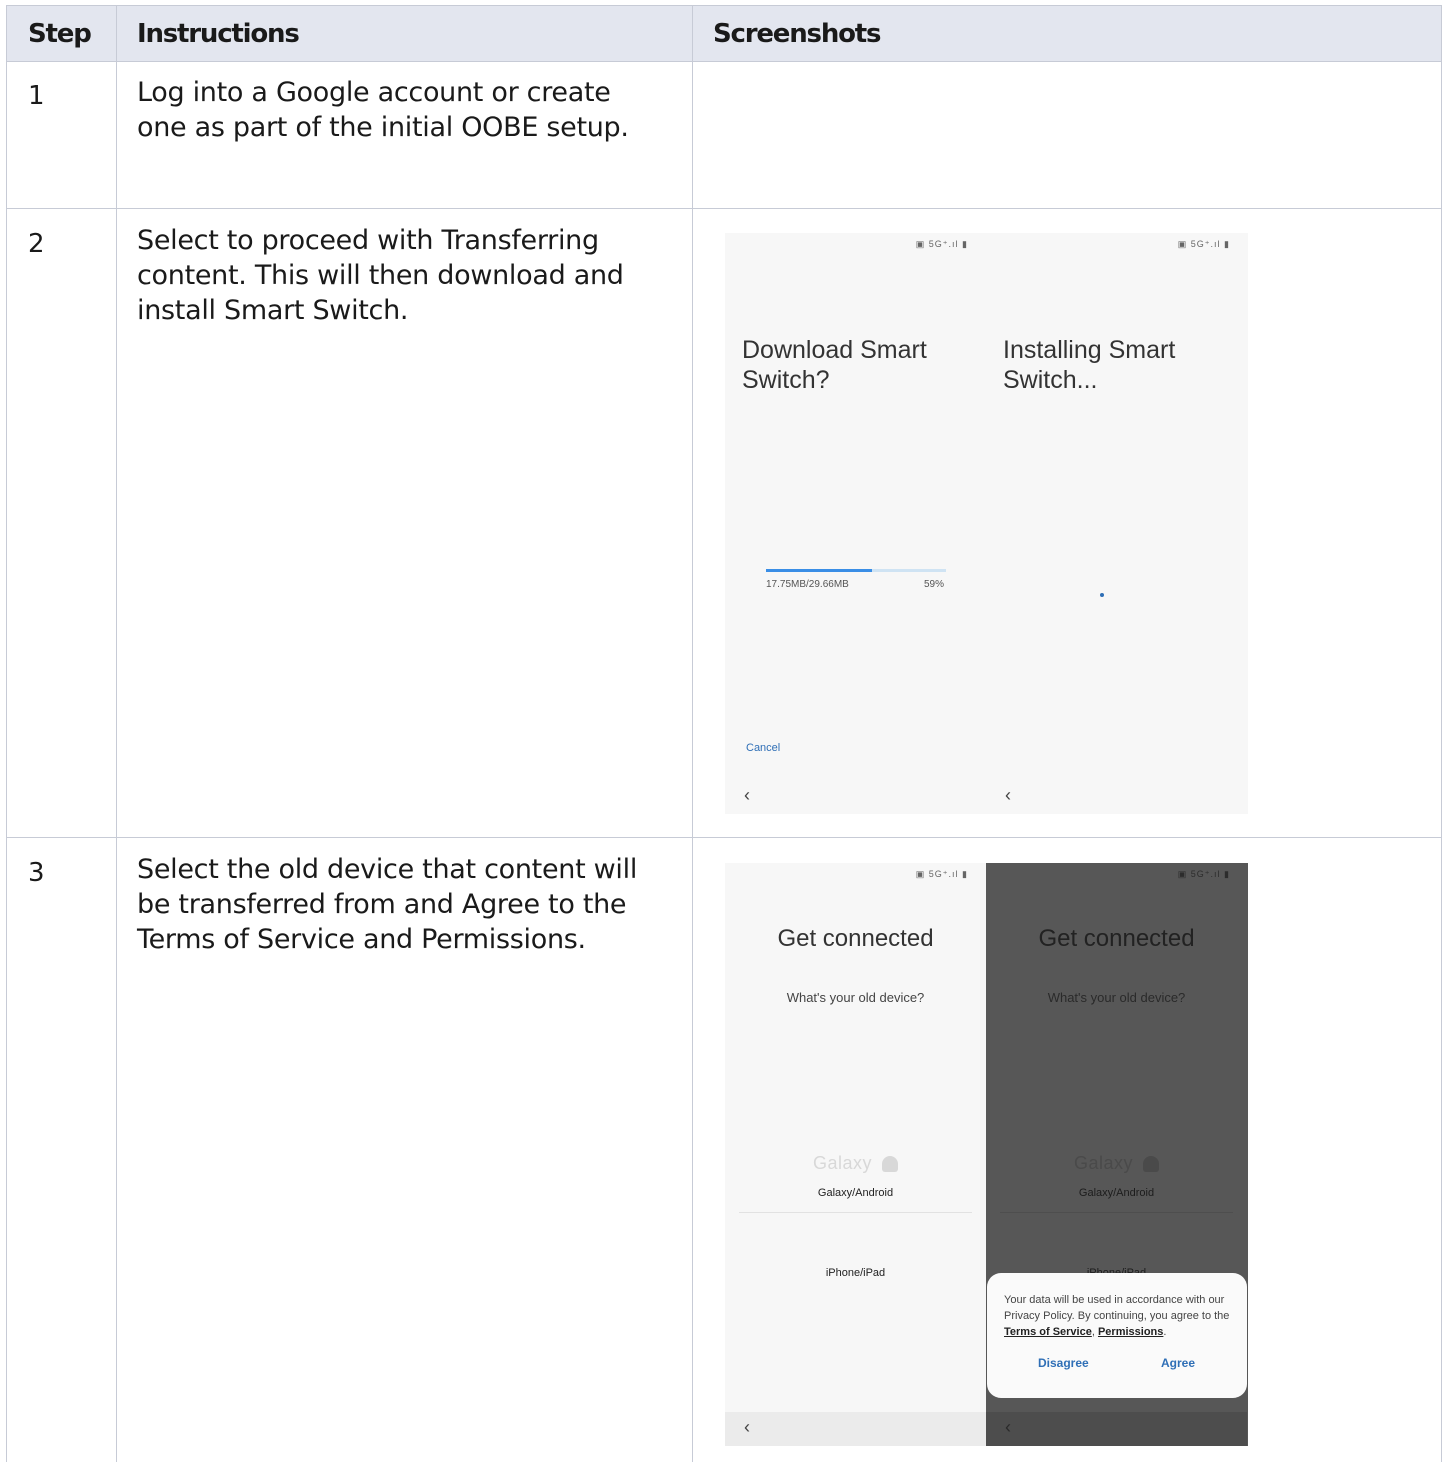  Describe the element at coordinates (797, 34) in the screenshot. I see `header-screenshots: Screenshots` at that location.